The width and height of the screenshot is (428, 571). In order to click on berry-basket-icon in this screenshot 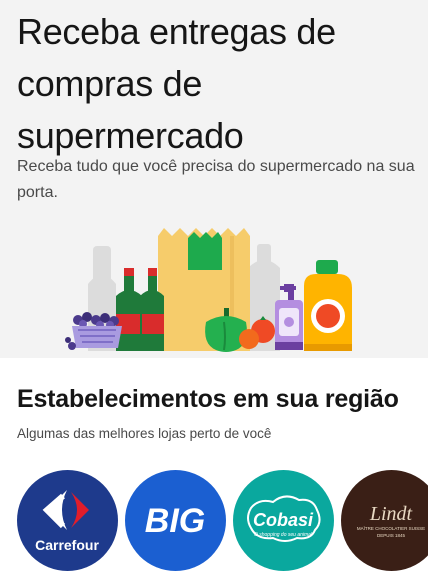, I will do `click(93, 331)`.